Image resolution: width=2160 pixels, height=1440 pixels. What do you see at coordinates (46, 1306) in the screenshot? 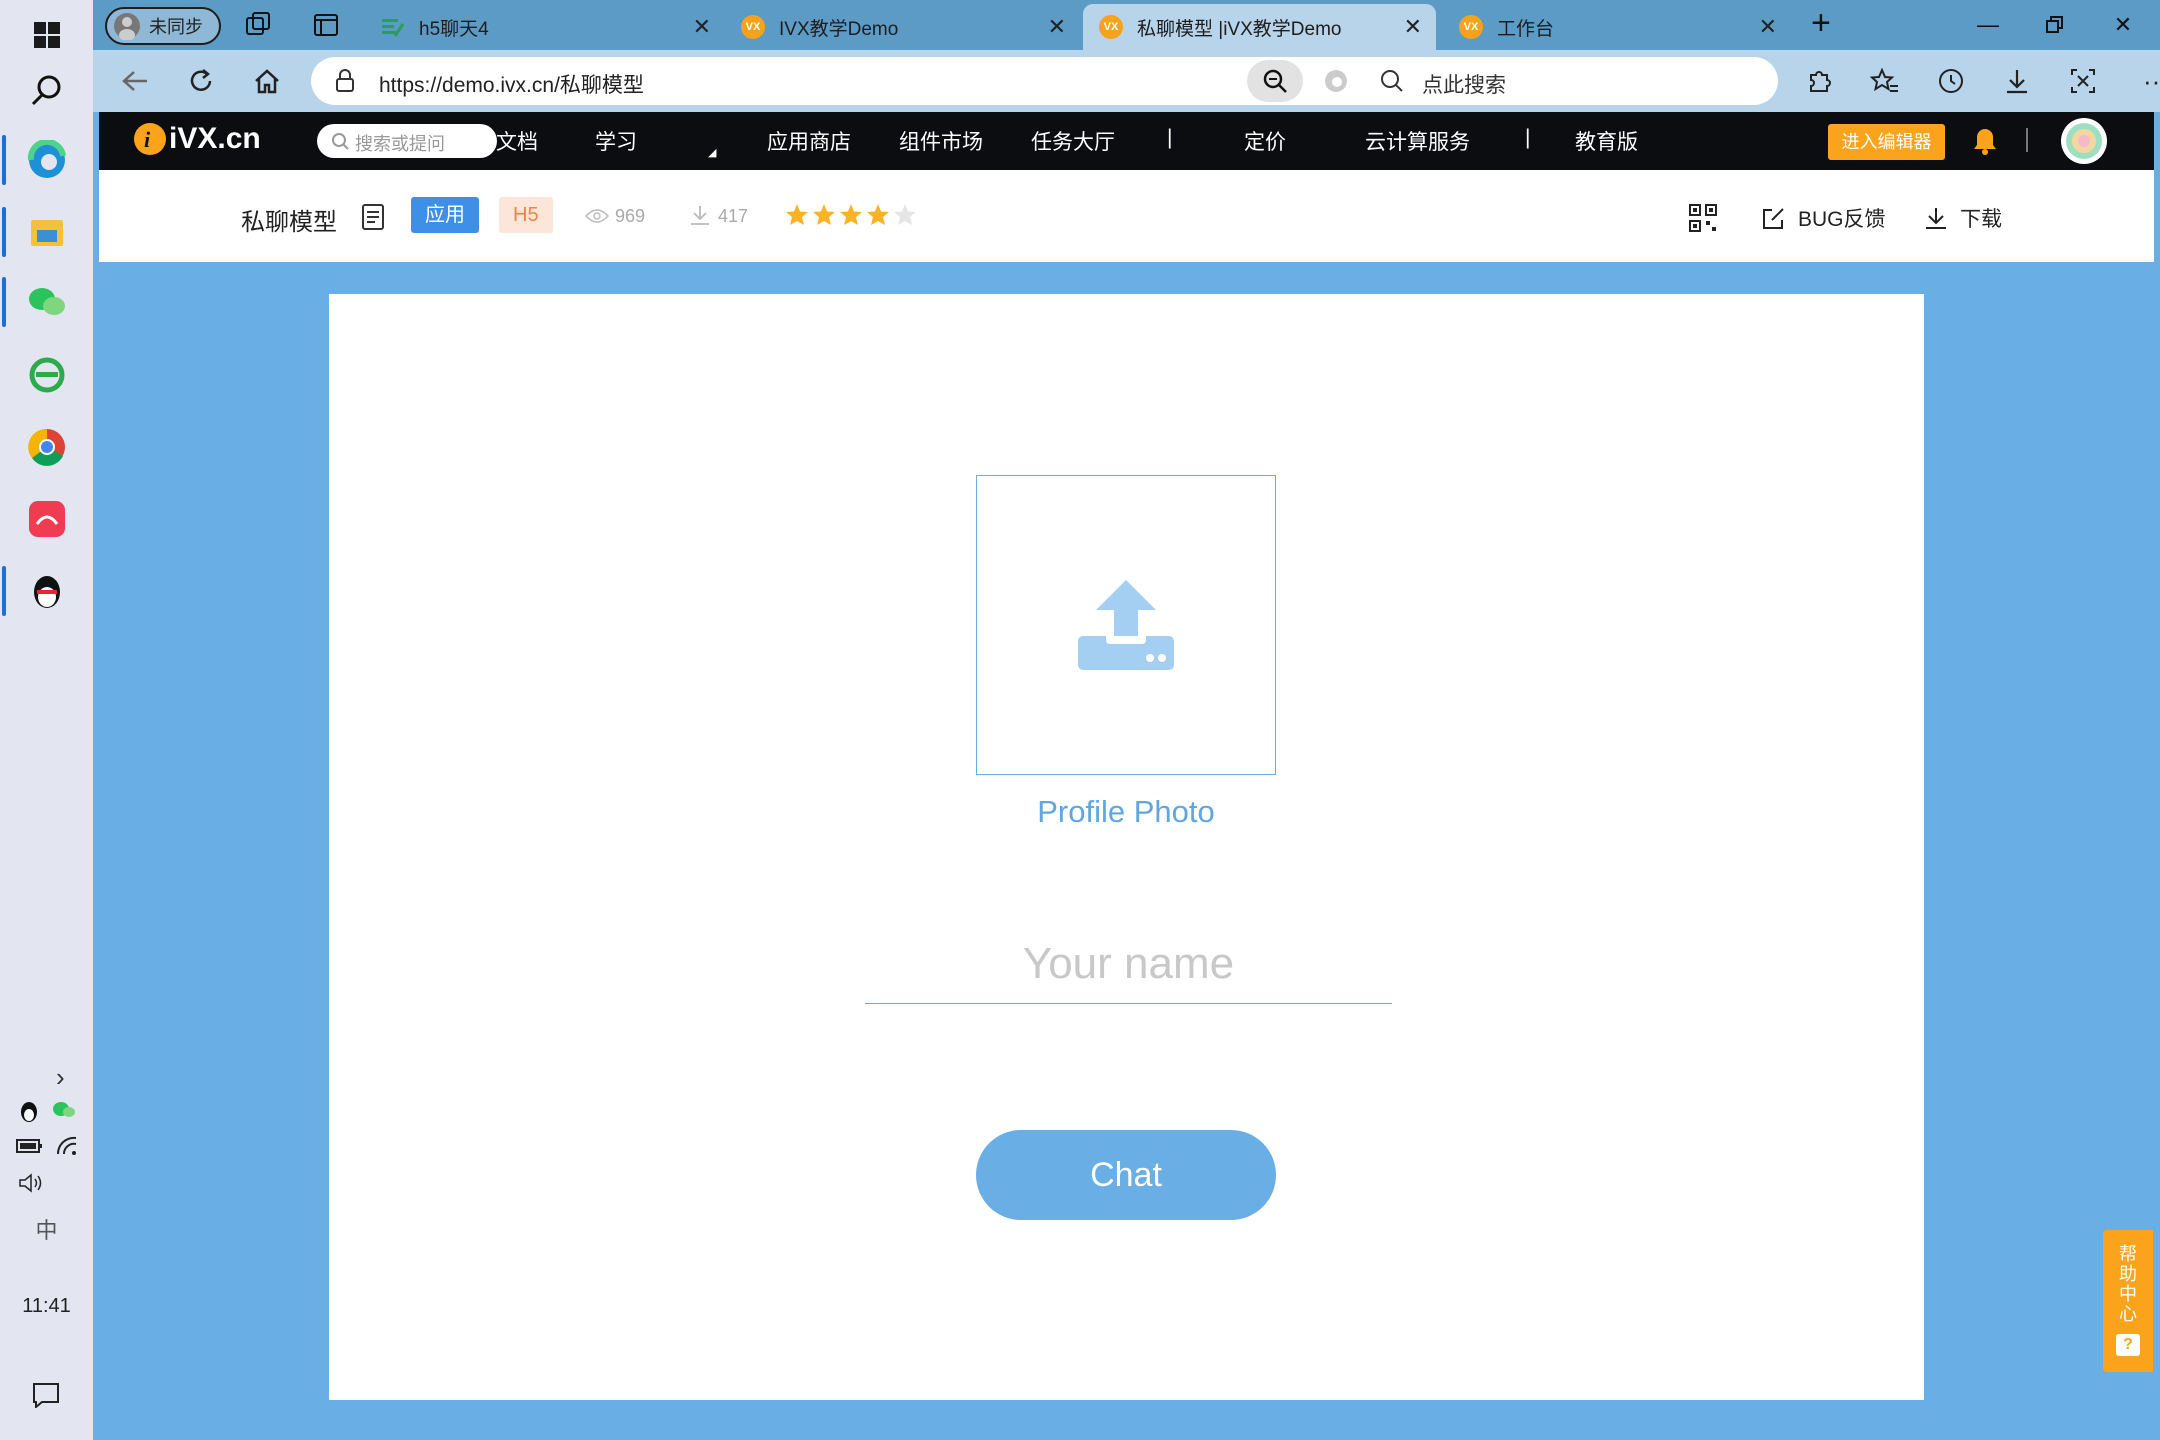
I see `clock: 11:41` at bounding box center [46, 1306].